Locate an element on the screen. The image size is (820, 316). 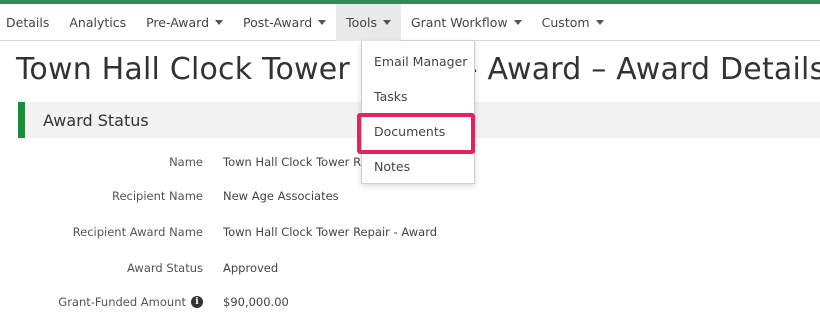
info-icon: i is located at coordinates (197, 302).